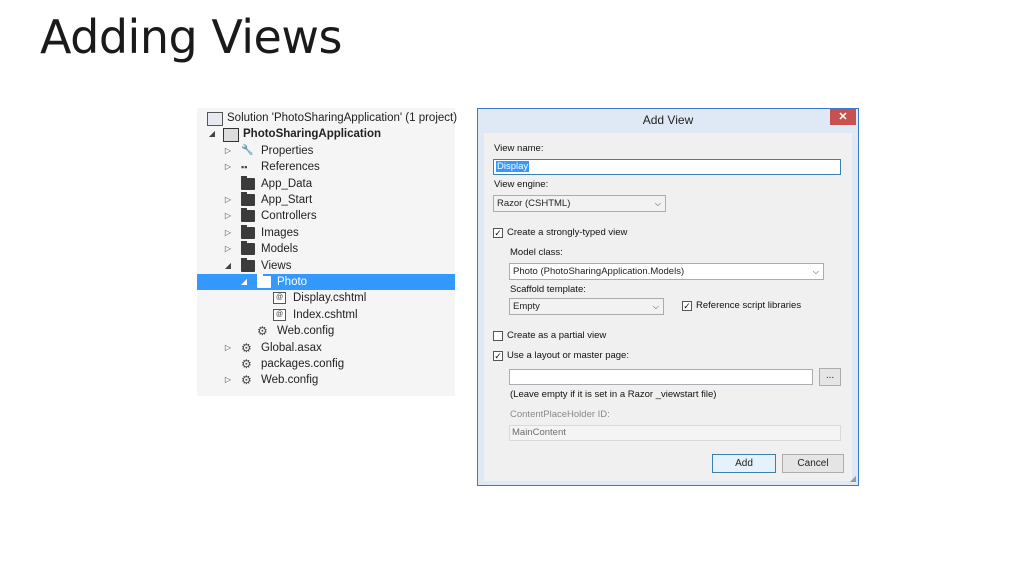 Image resolution: width=1024 pixels, height=575 pixels. Describe the element at coordinates (191, 37) in the screenshot. I see `slide-title: Adding Views` at that location.